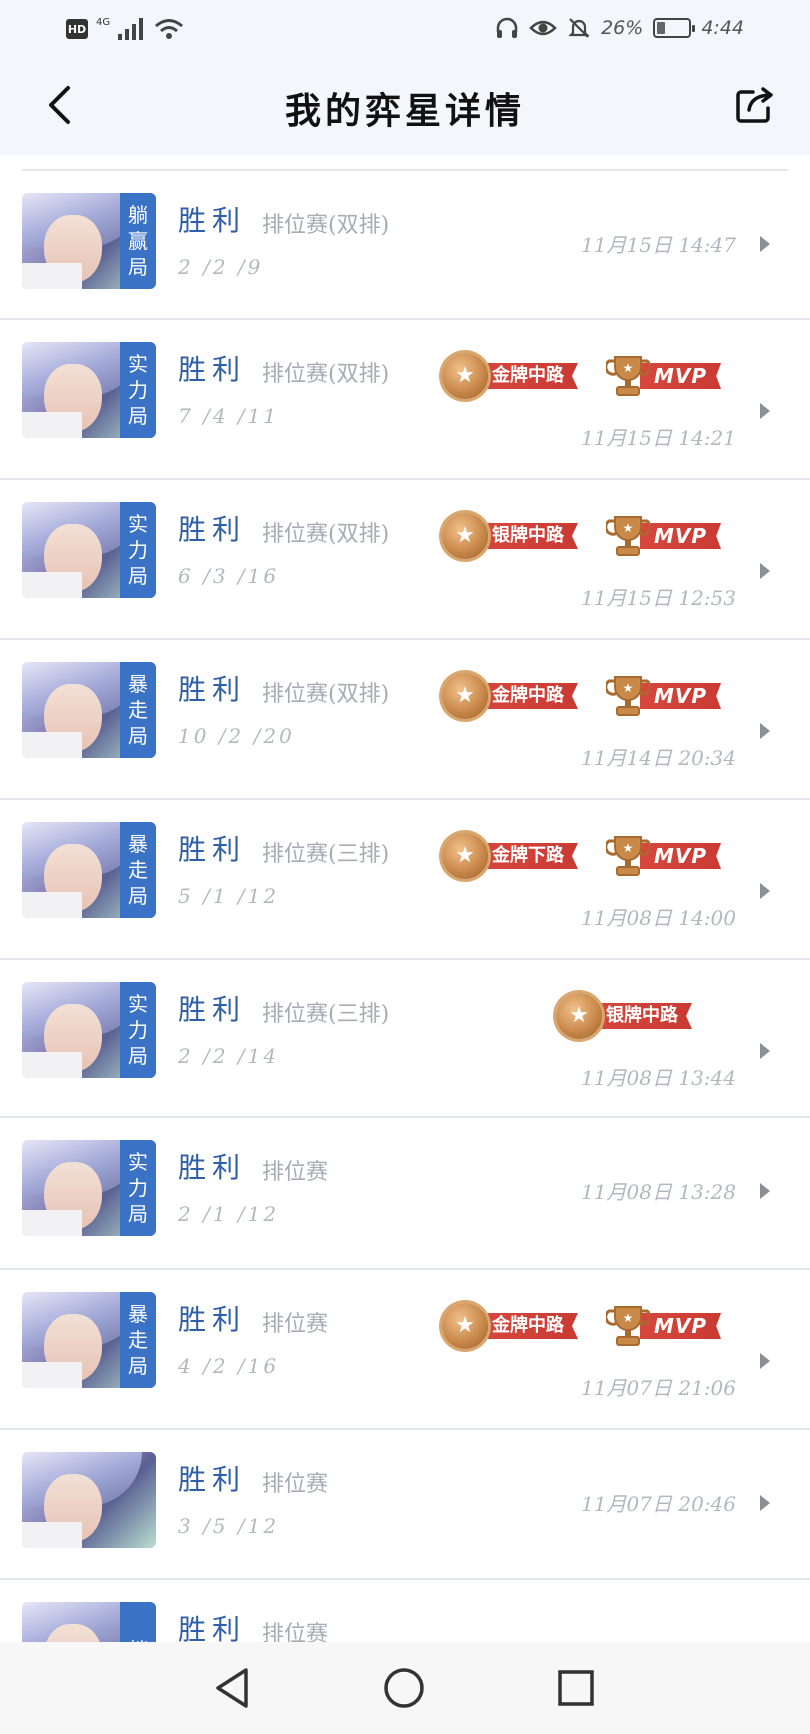  I want to click on match-kda: 2 /1 /12, so click(229, 1214).